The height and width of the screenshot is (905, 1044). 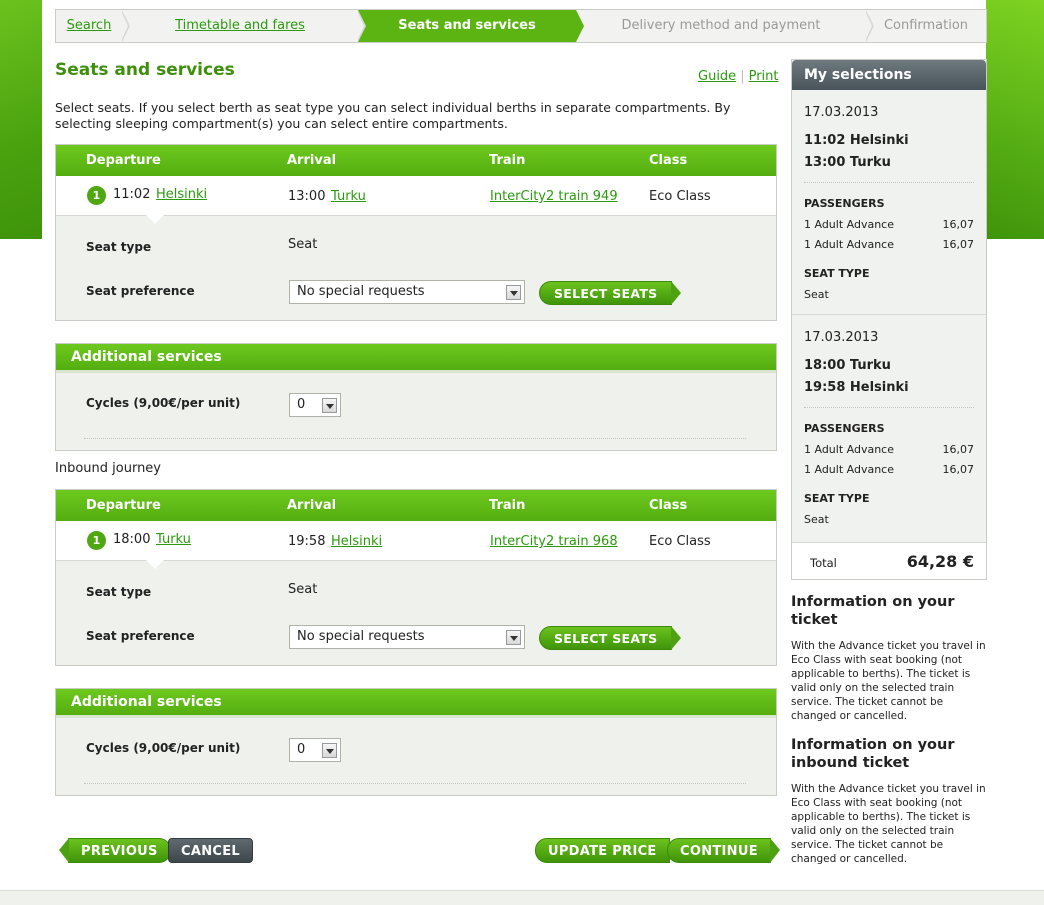 I want to click on step-timetable: Timetable and fares, so click(x=244, y=26).